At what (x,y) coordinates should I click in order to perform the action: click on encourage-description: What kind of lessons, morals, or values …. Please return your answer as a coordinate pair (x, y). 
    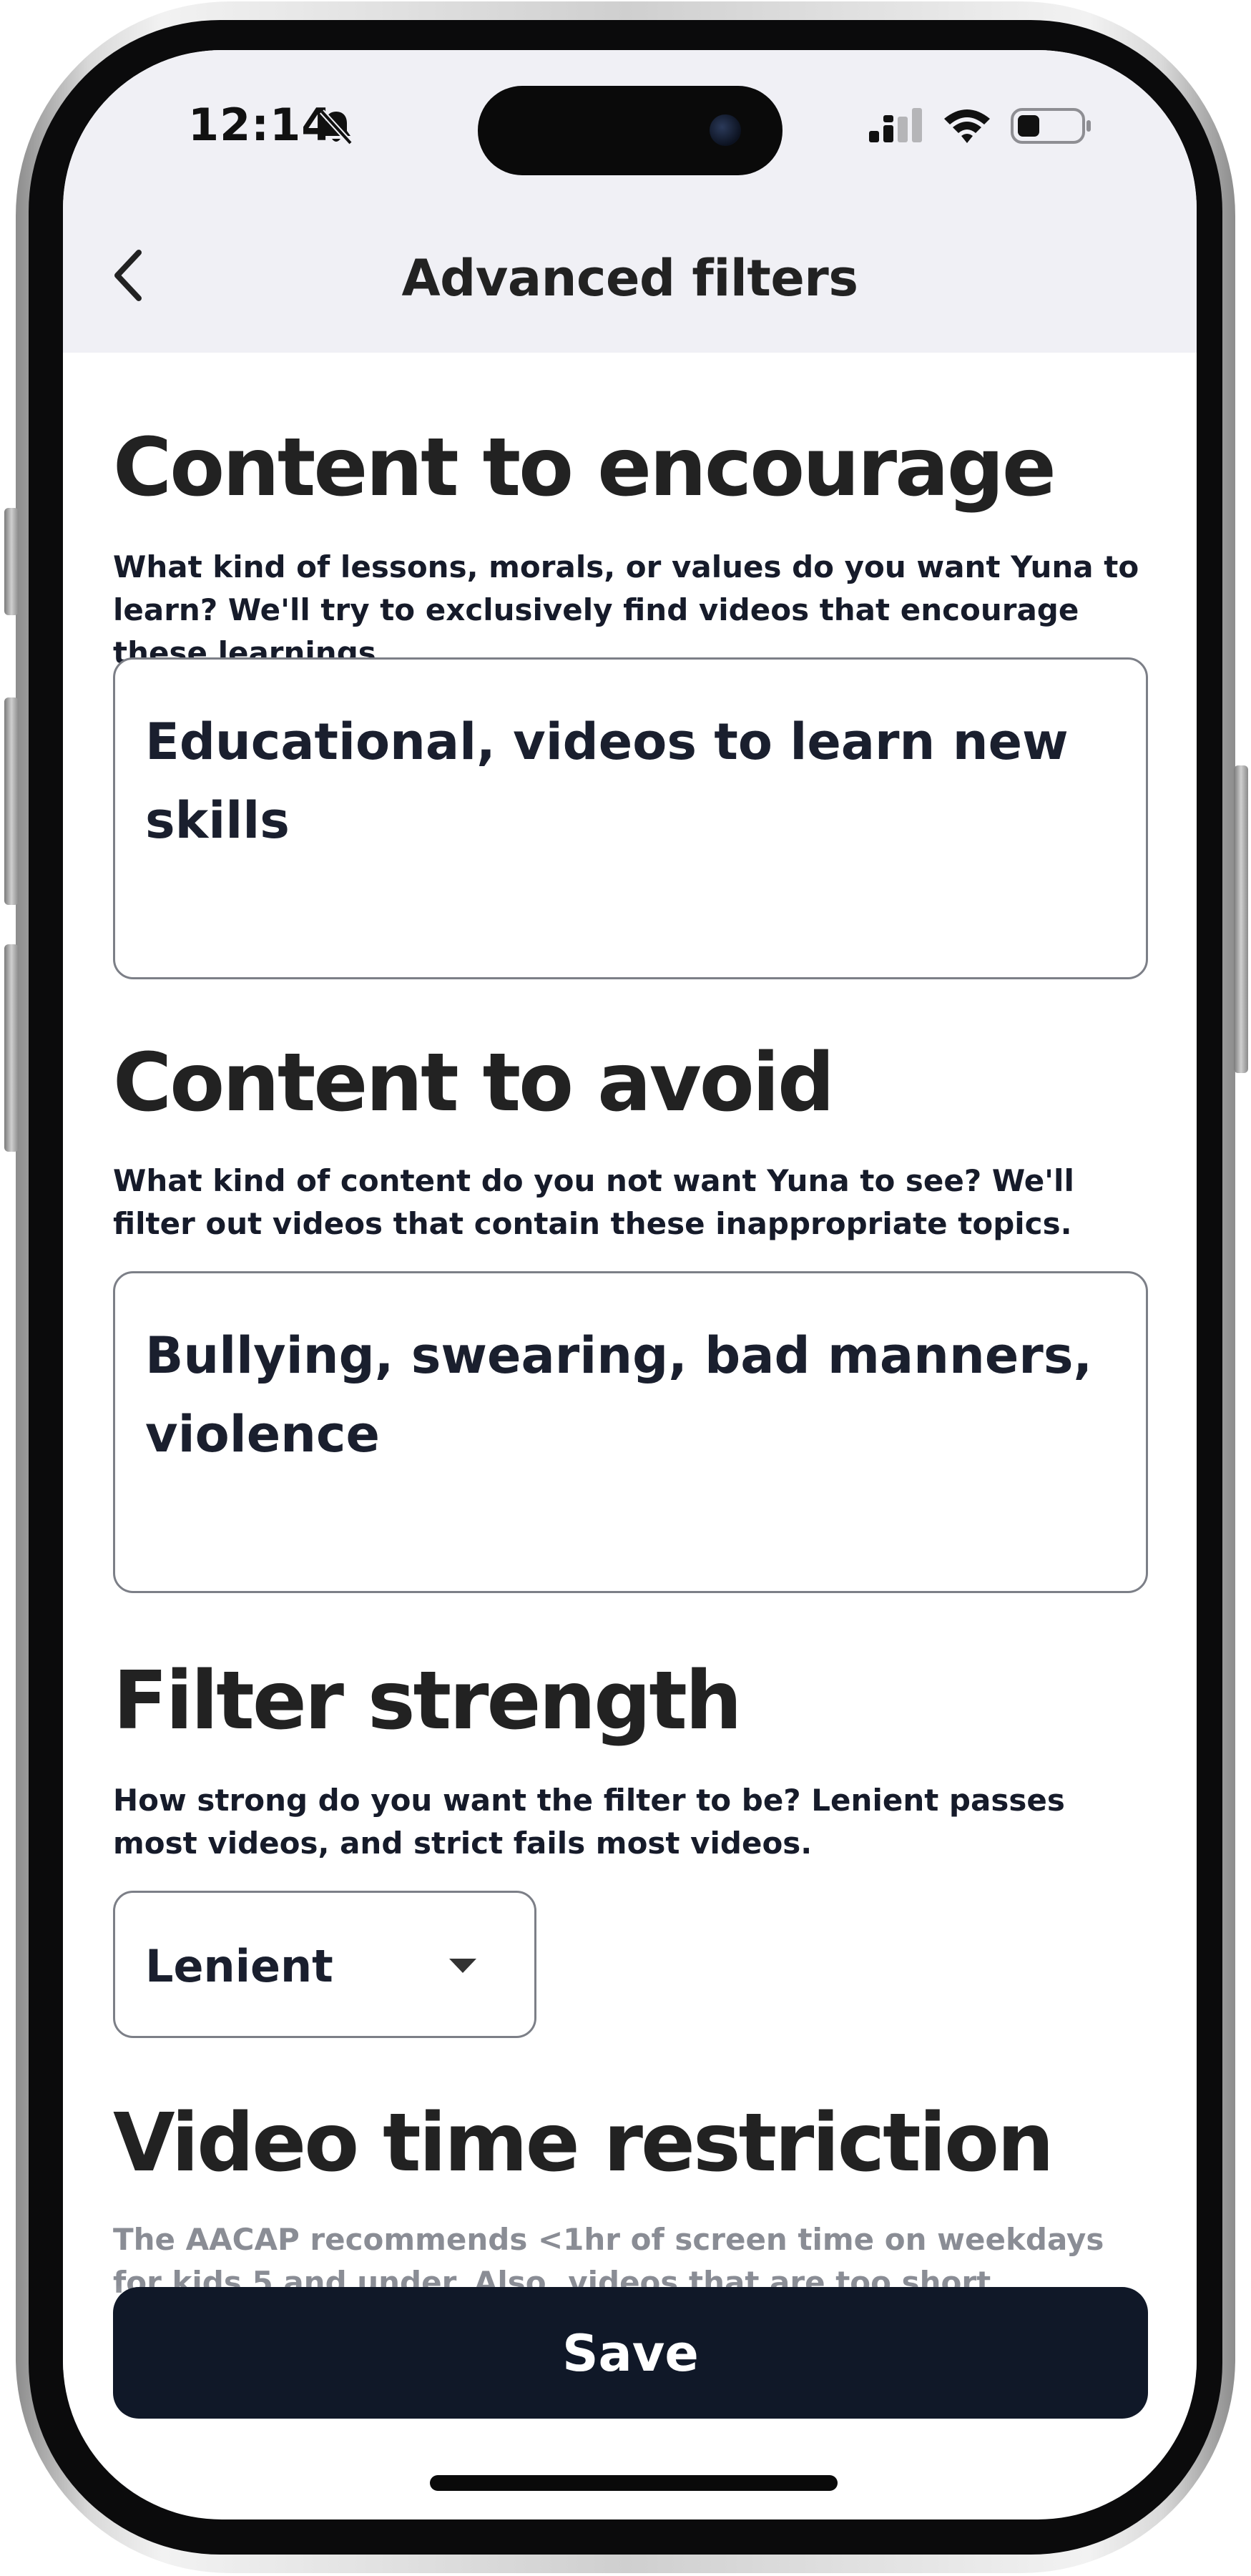
    Looking at the image, I should click on (626, 609).